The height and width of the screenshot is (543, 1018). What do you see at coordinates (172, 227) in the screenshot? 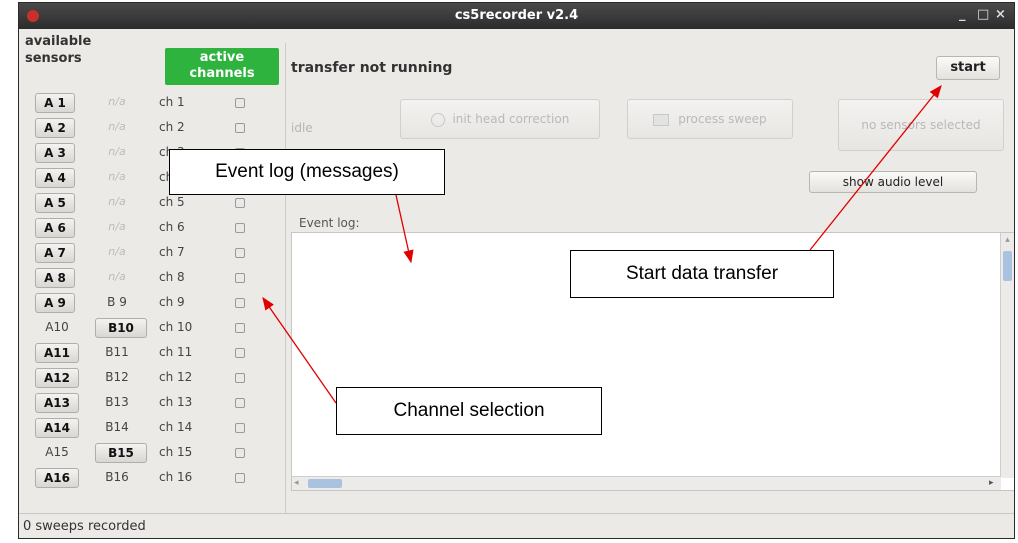
I see `channel-label-6: ch 6` at bounding box center [172, 227].